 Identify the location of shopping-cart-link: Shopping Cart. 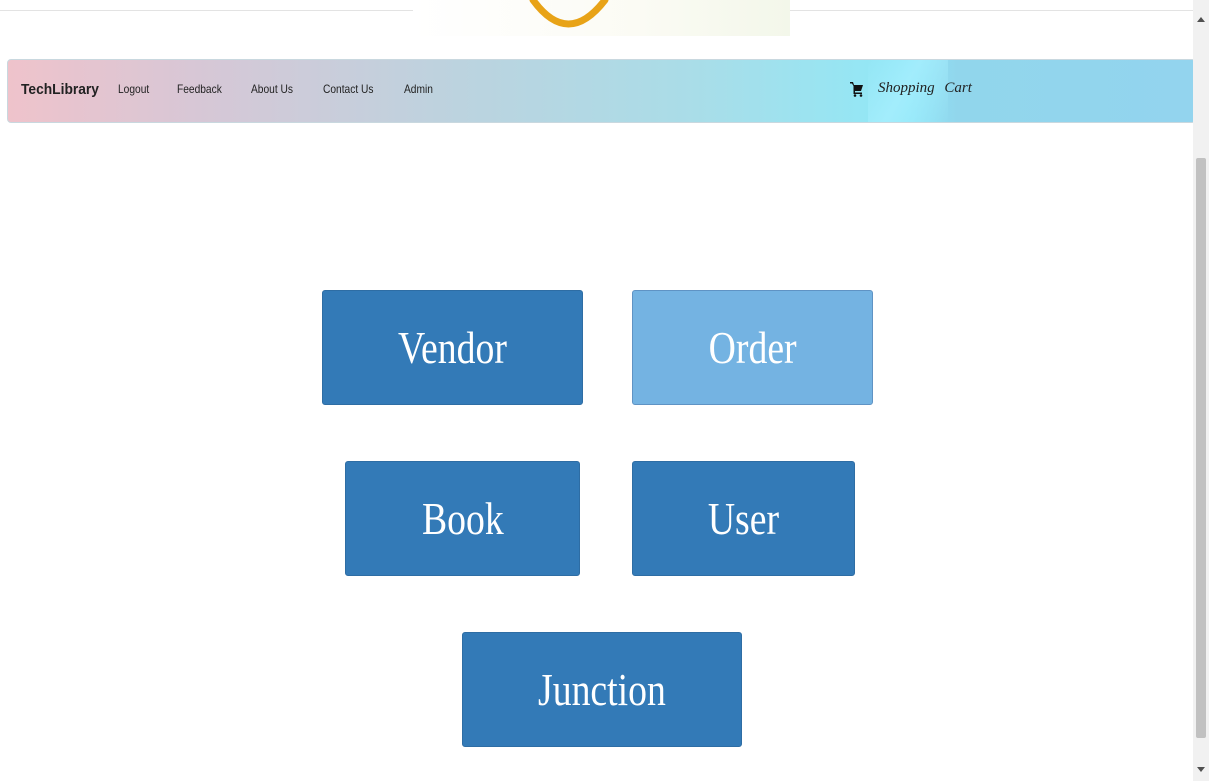
(911, 88).